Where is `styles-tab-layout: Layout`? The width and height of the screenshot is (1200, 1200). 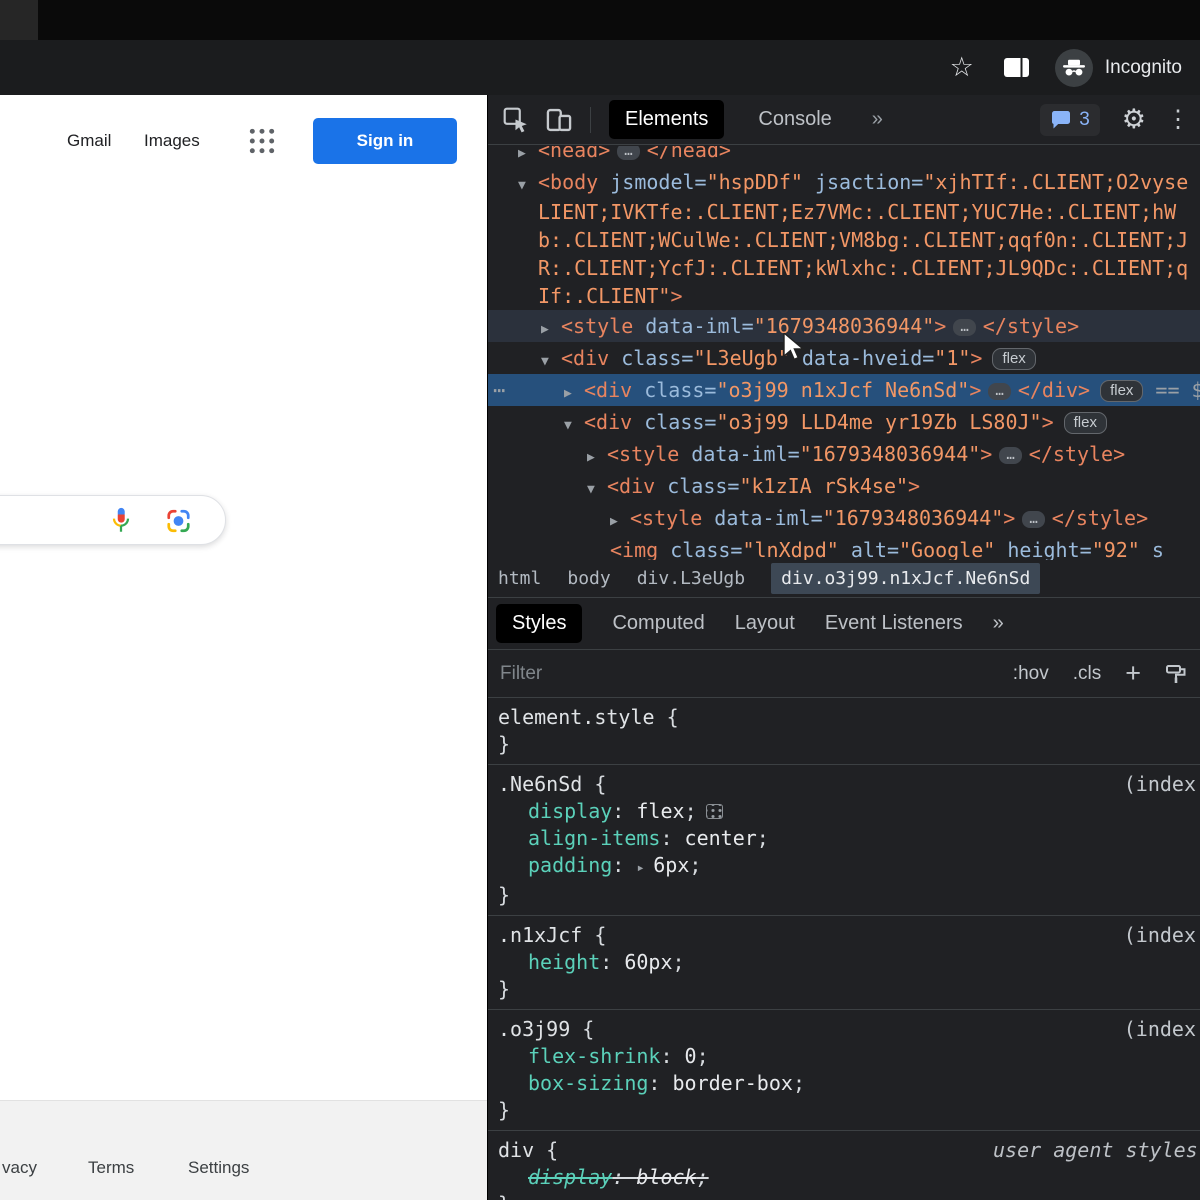
styles-tab-layout: Layout is located at coordinates (765, 623).